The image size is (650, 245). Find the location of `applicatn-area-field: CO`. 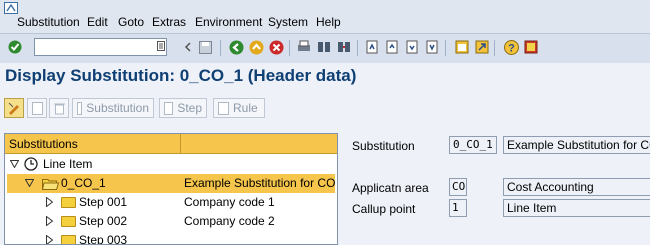

applicatn-area-field: CO is located at coordinates (458, 187).